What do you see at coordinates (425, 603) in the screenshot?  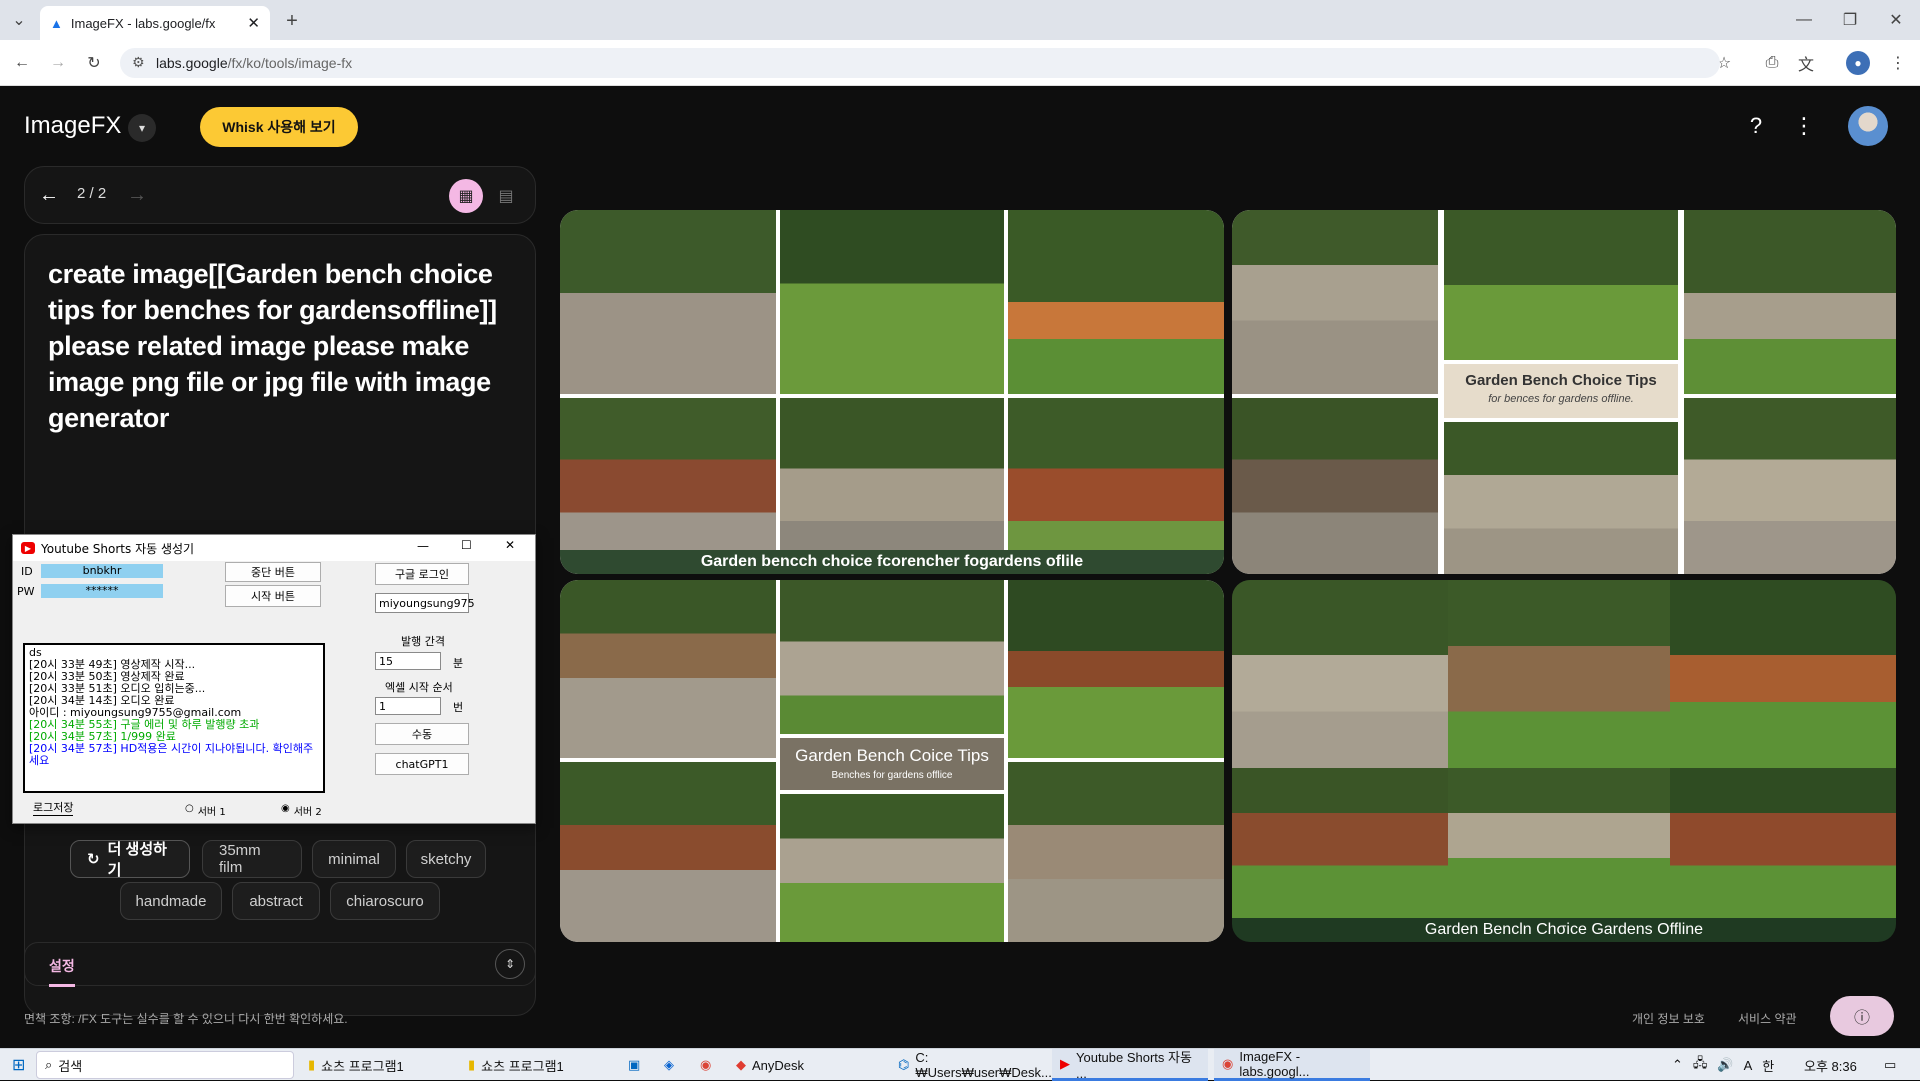 I see `email-field: miyoungsung975` at bounding box center [425, 603].